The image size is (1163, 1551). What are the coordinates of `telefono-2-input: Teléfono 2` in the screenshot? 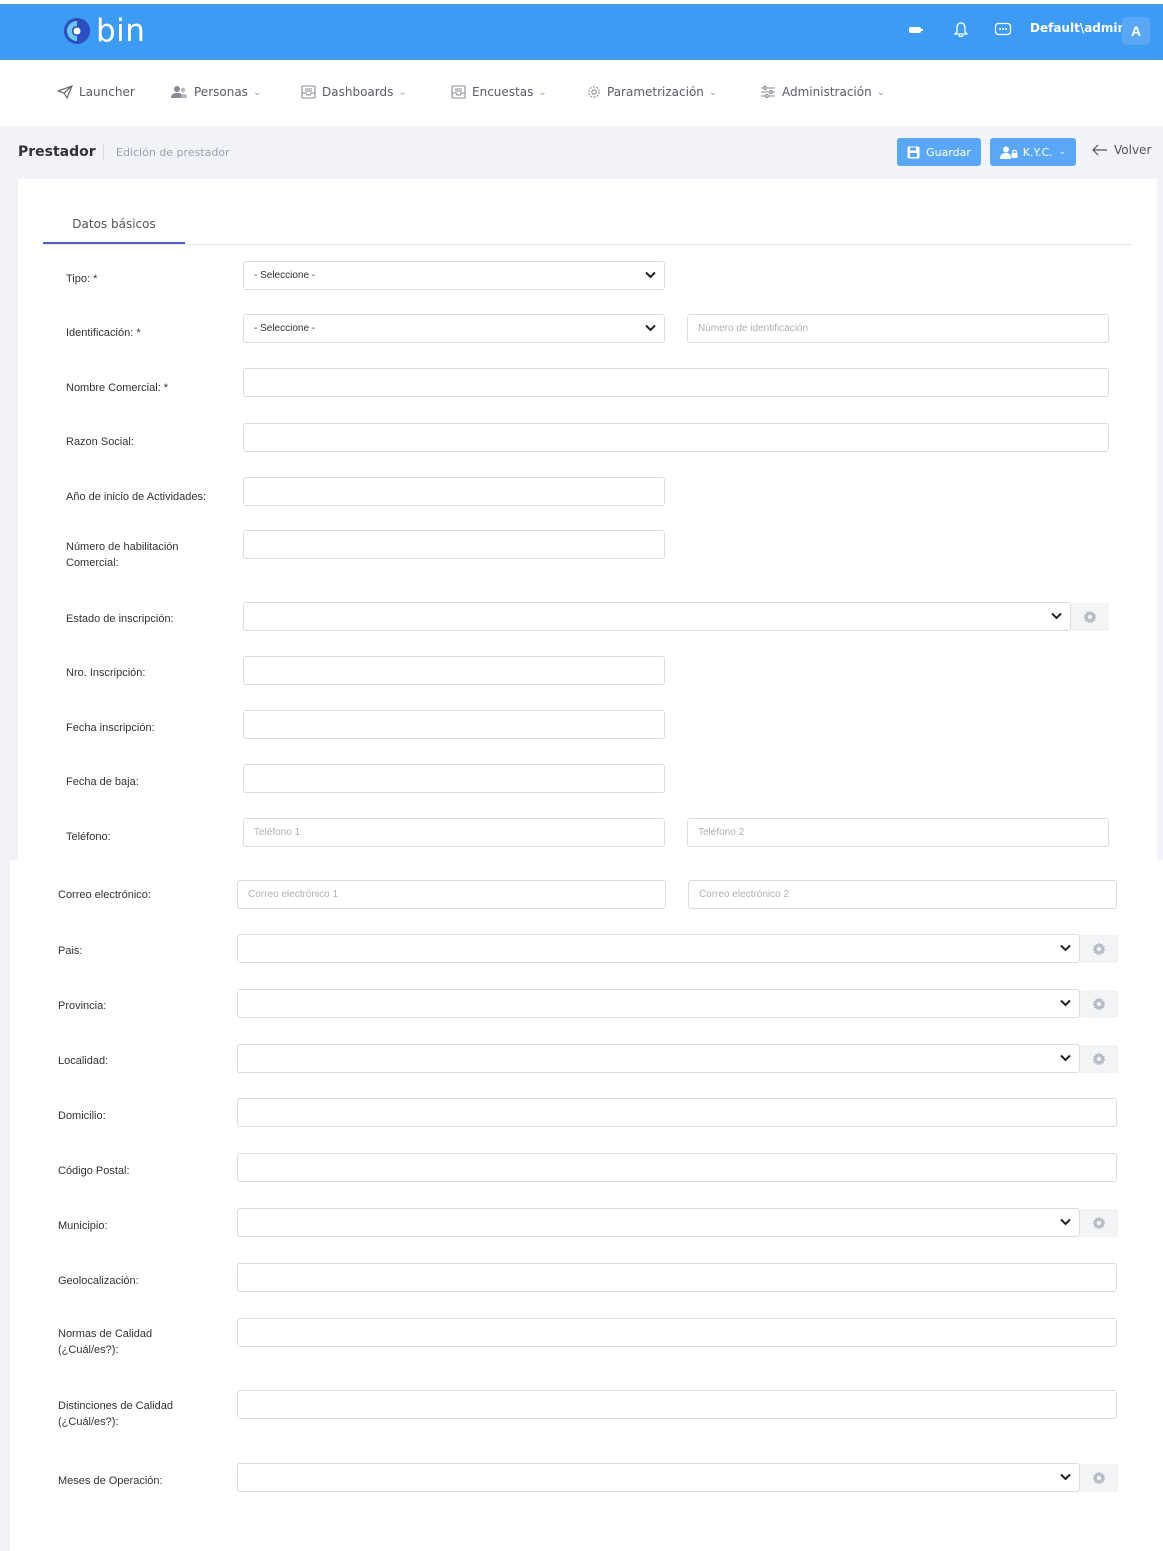 It's located at (898, 832).